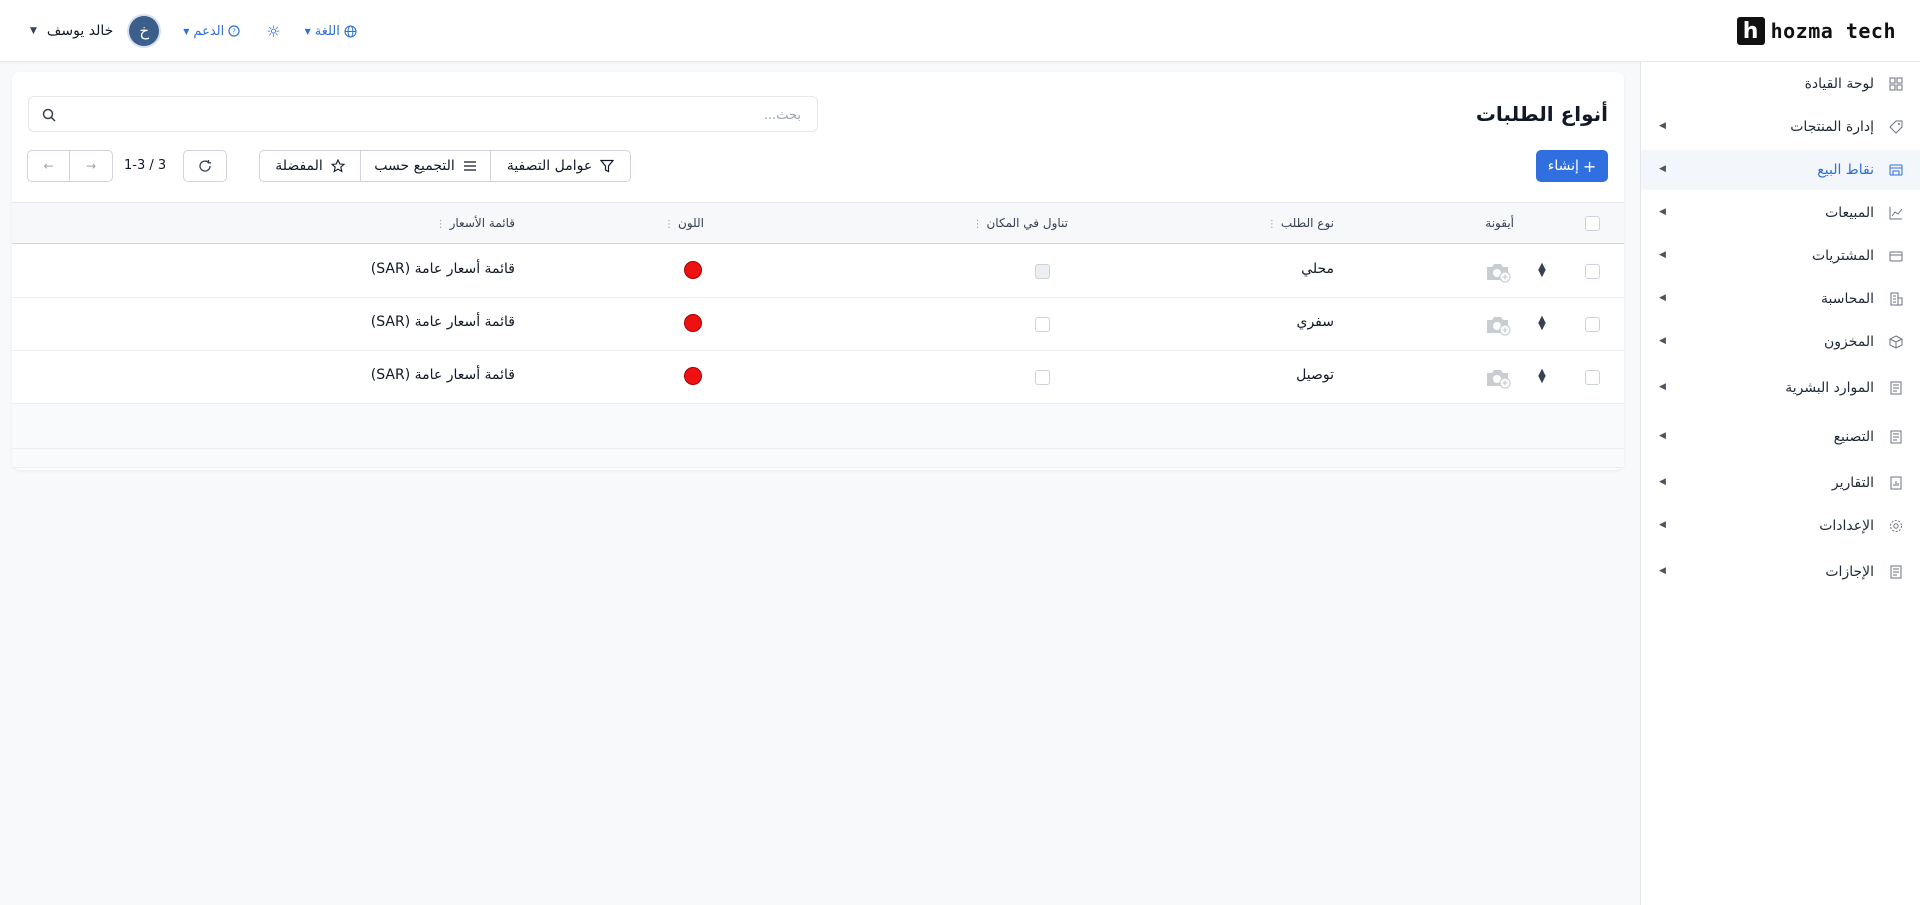 This screenshot has height=905, width=1920. Describe the element at coordinates (91, 166) in the screenshot. I see `next-page-arrow-icon: →` at that location.